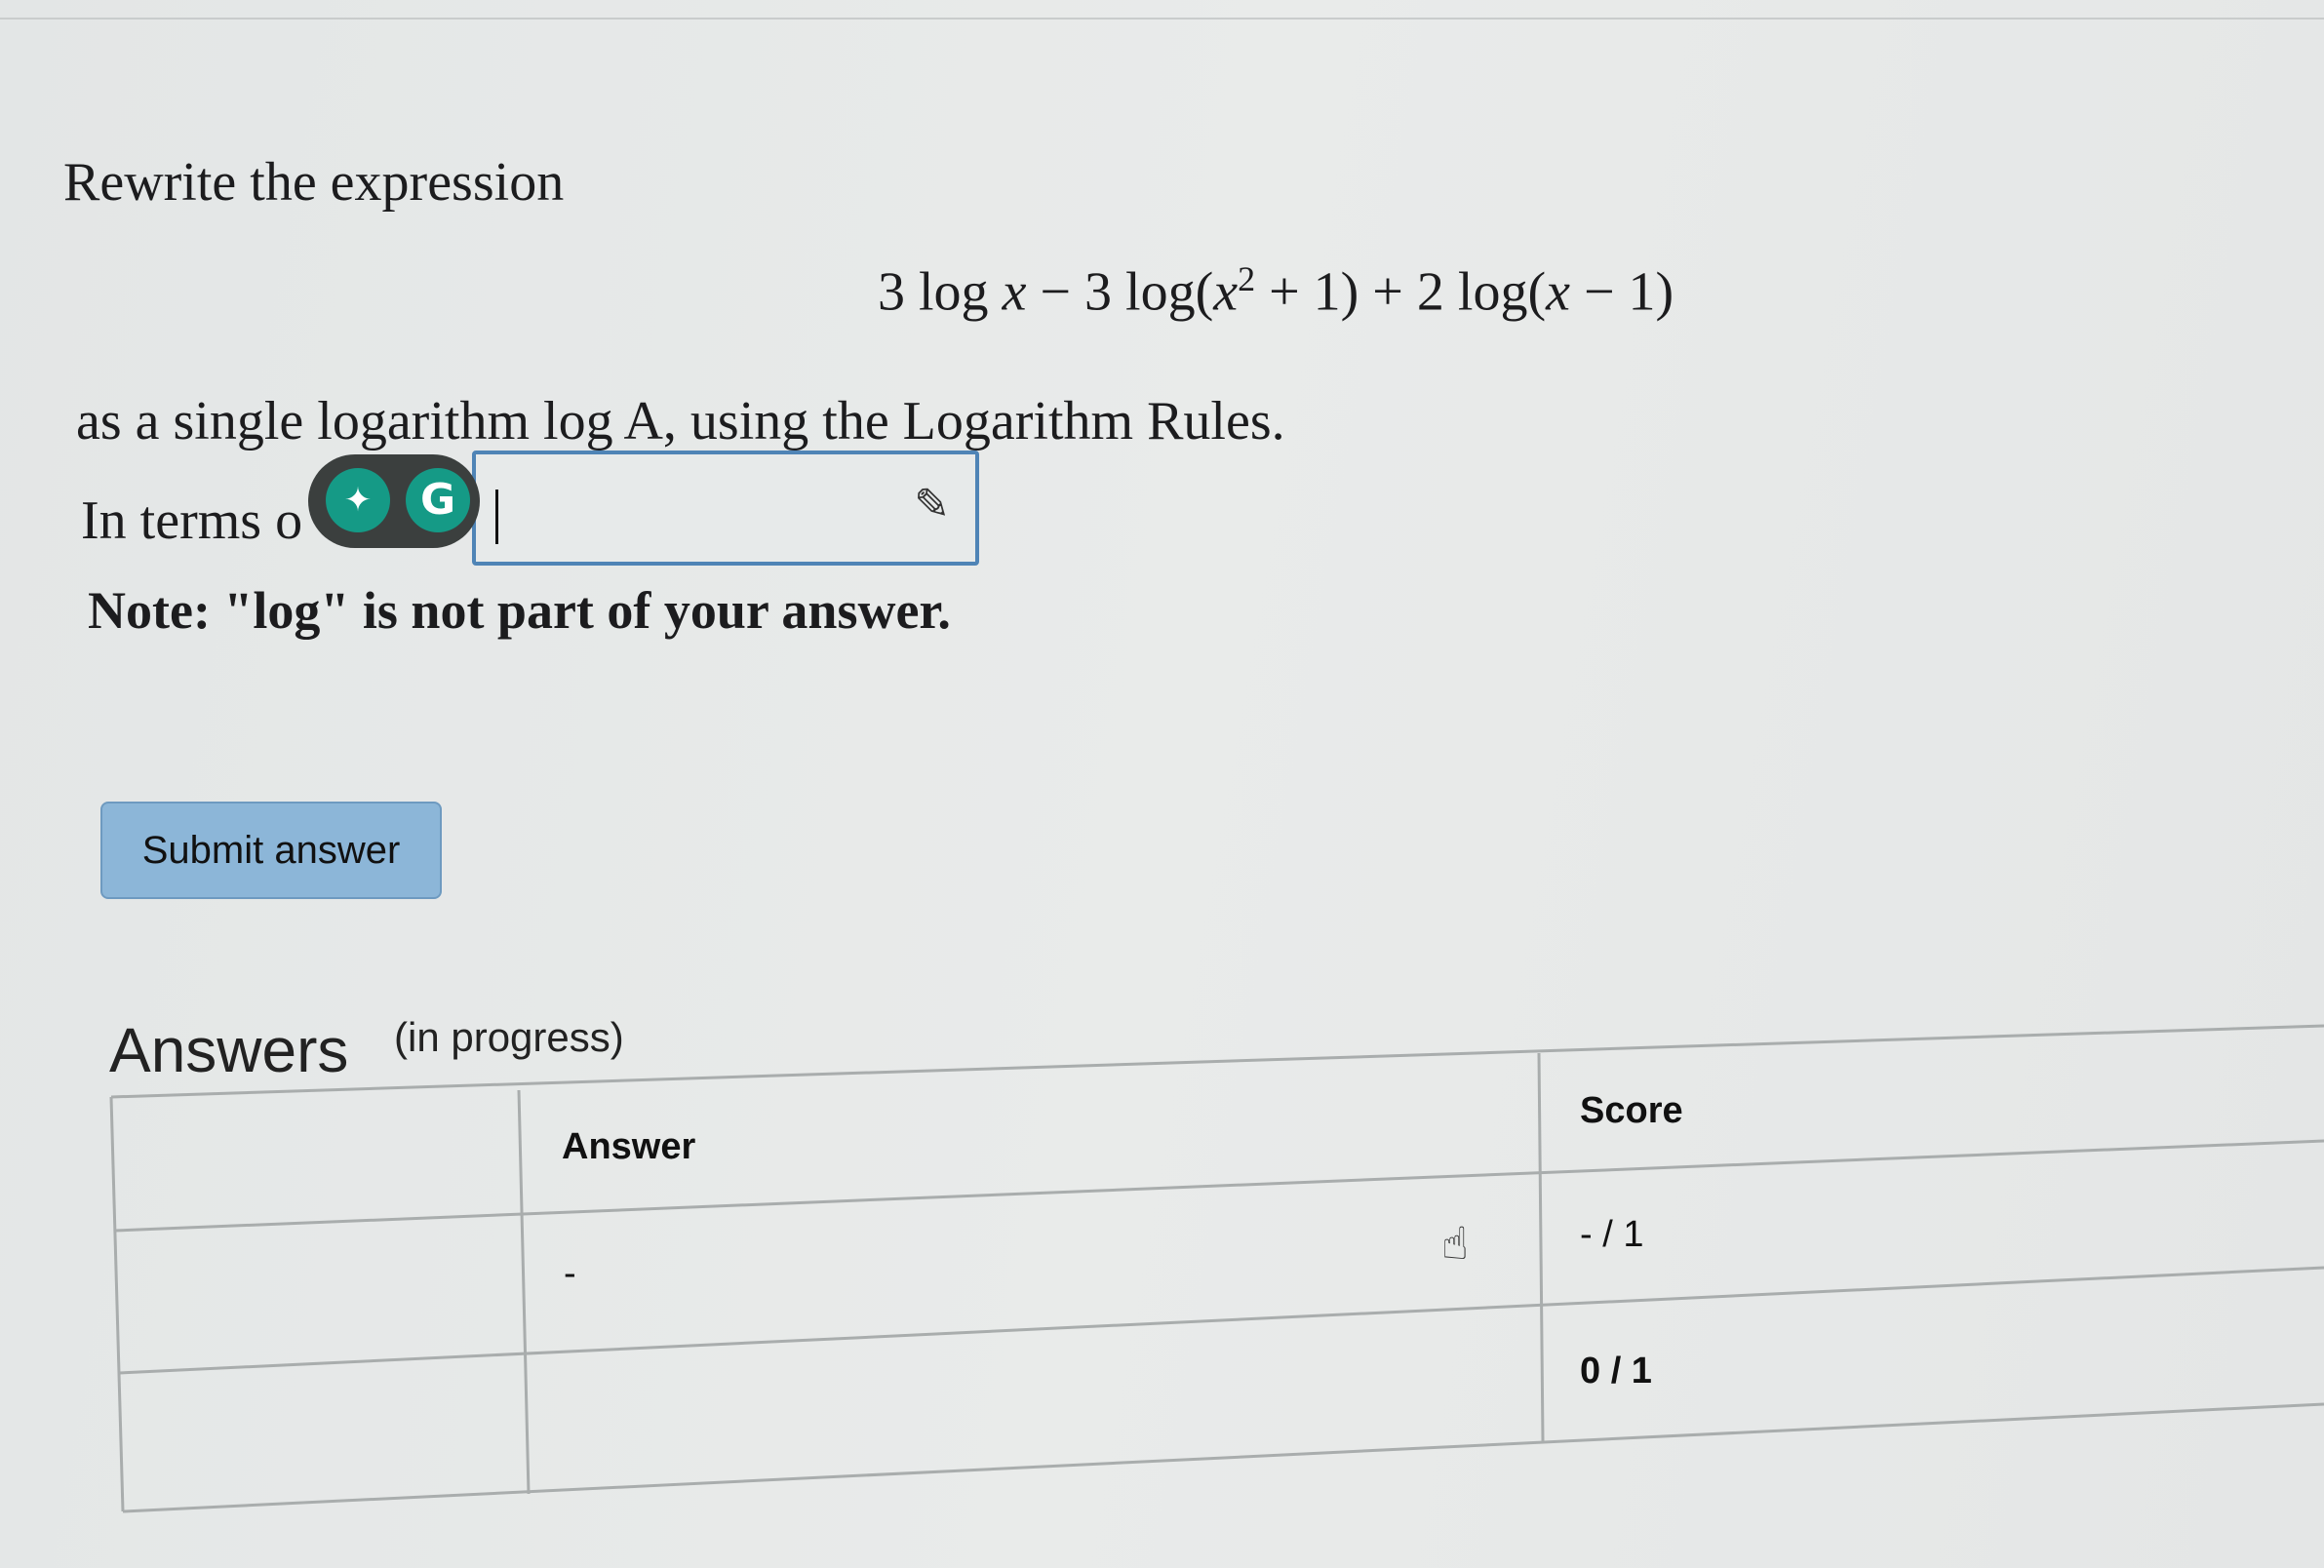 Image resolution: width=2324 pixels, height=1568 pixels. Describe the element at coordinates (192, 520) in the screenshot. I see `terms-label: In terms o` at that location.